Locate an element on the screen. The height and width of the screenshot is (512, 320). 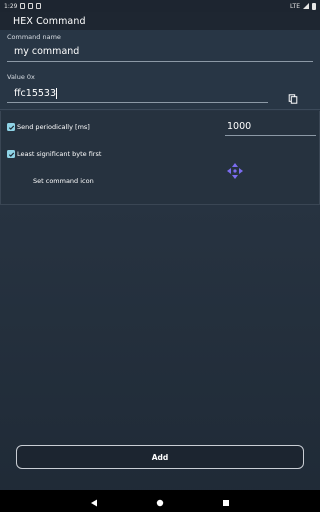
network-type: LTE is located at coordinates (295, 6).